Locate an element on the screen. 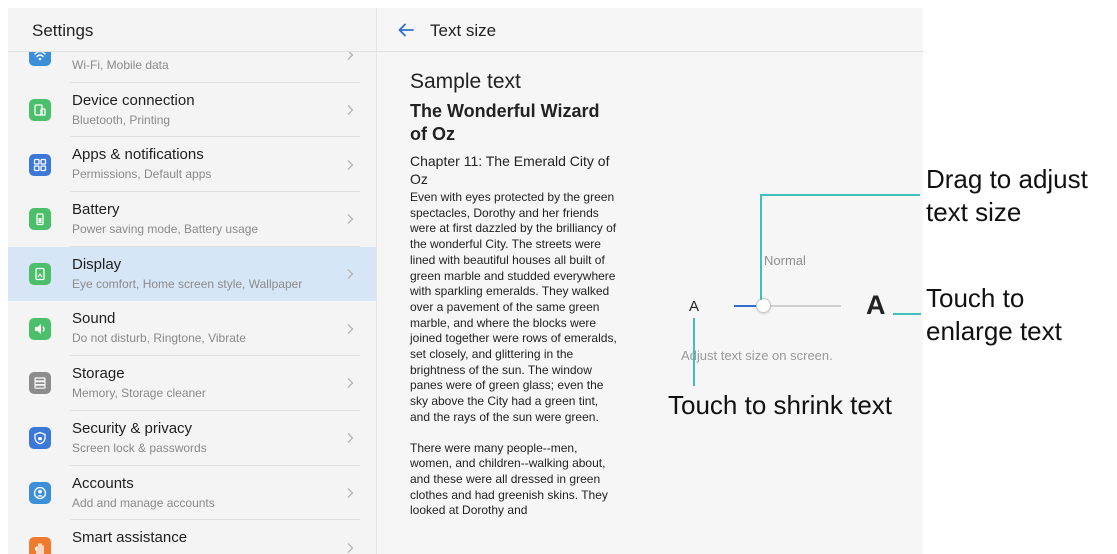 The width and height of the screenshot is (1117, 554). settings-item-title: Security & privacy is located at coordinates (132, 428).